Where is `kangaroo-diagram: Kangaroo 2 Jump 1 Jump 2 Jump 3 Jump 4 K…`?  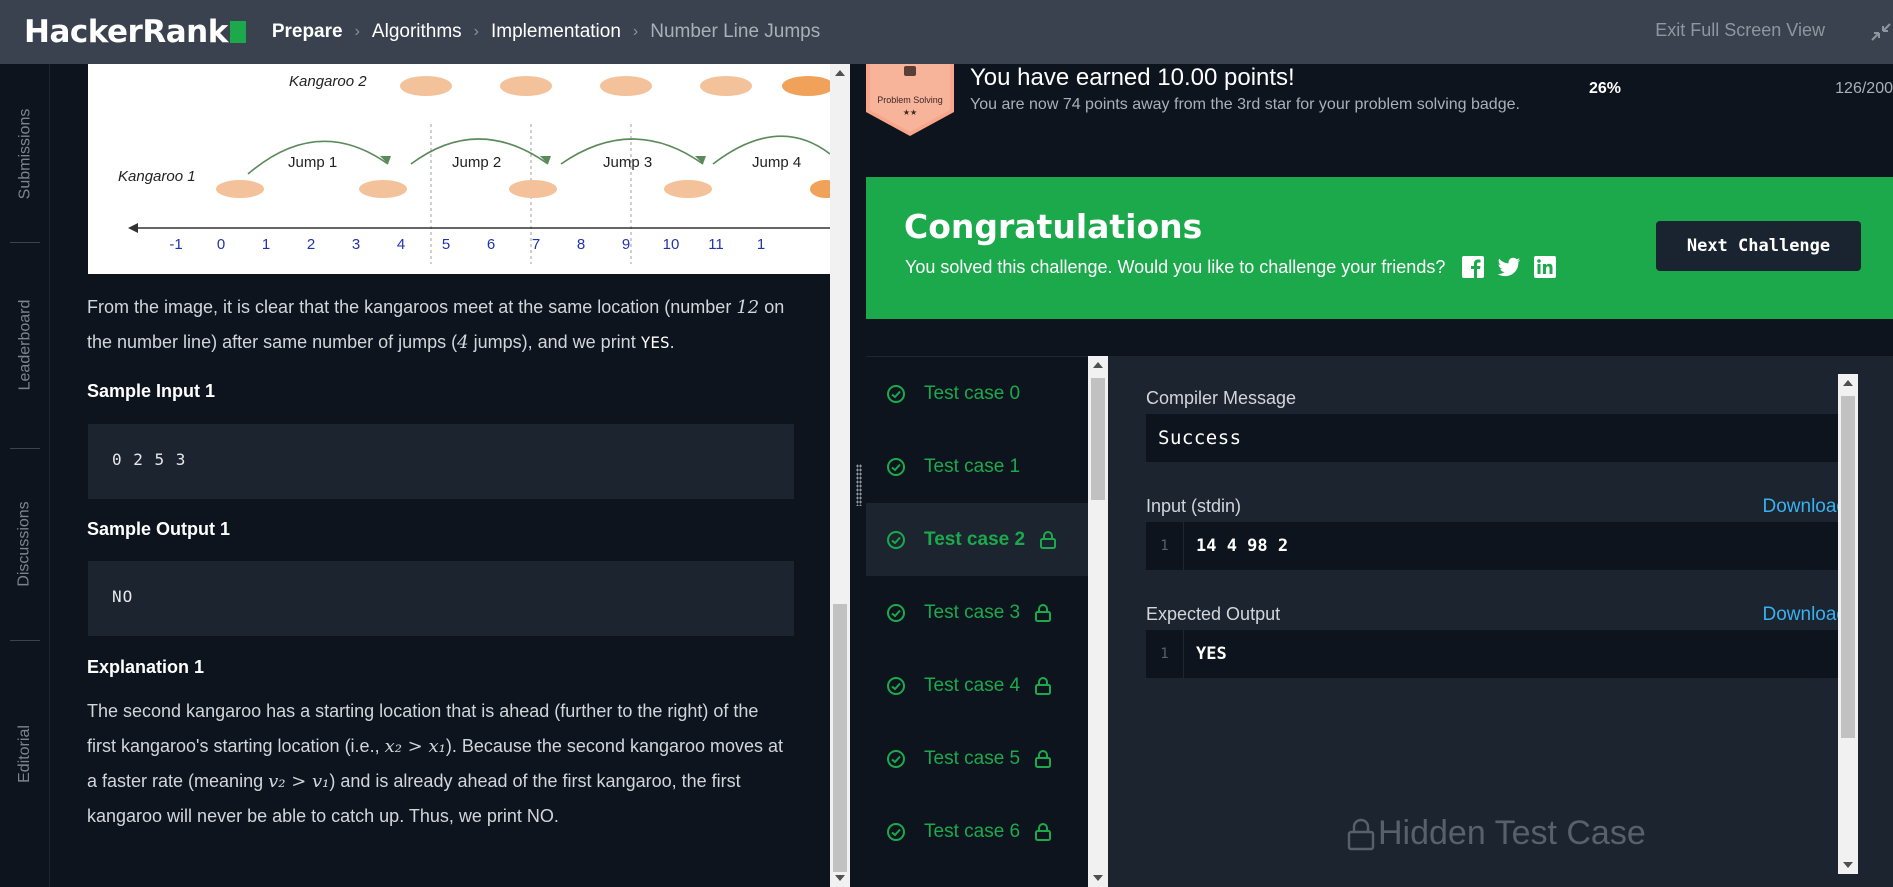
kangaroo-diagram: Kangaroo 2 Jump 1 Jump 2 Jump 3 Jump 4 K… is located at coordinates (459, 169).